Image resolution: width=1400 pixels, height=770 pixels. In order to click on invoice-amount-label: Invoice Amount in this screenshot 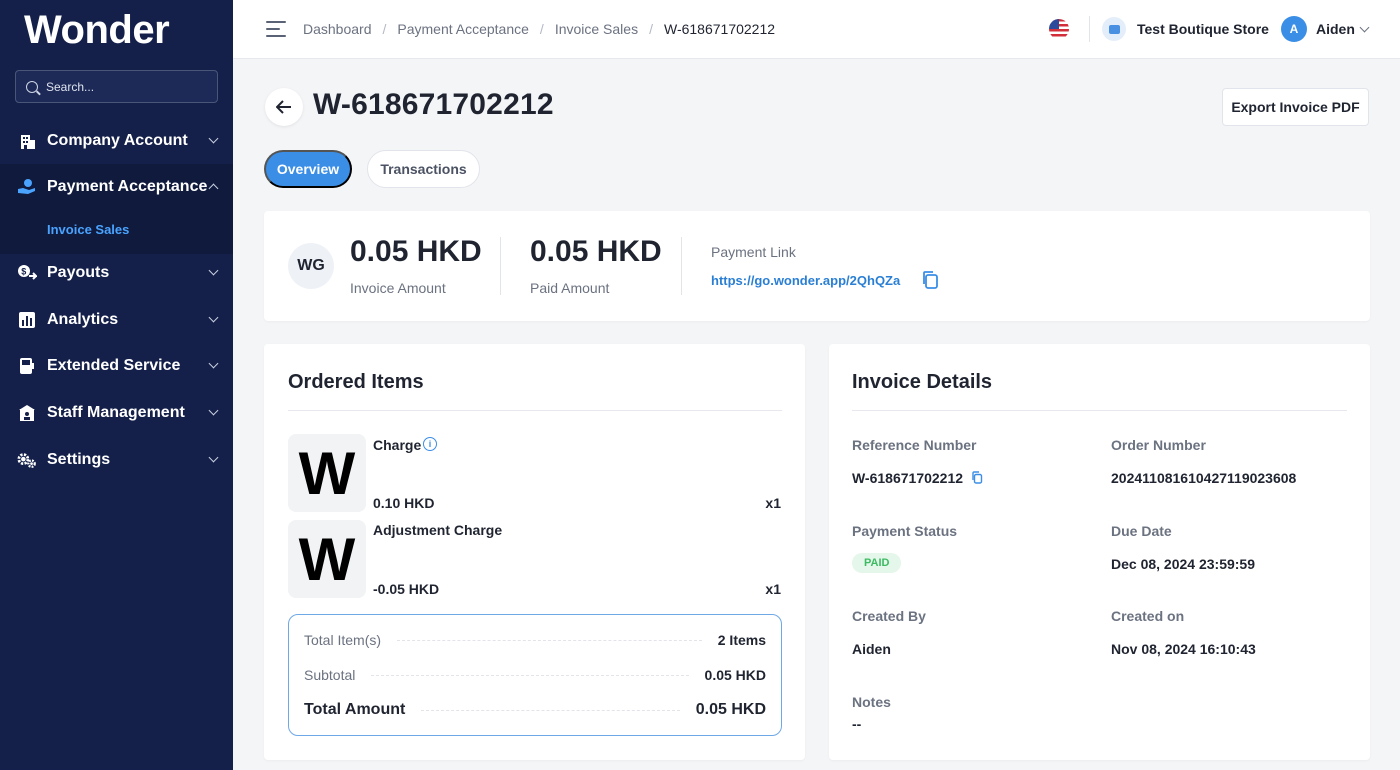, I will do `click(398, 288)`.